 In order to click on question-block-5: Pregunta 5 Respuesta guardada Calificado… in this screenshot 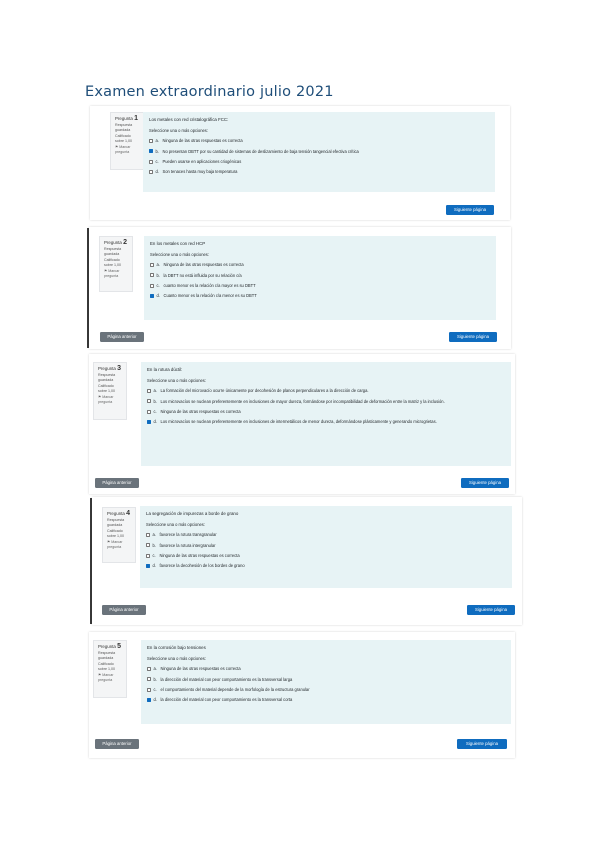, I will do `click(302, 695)`.